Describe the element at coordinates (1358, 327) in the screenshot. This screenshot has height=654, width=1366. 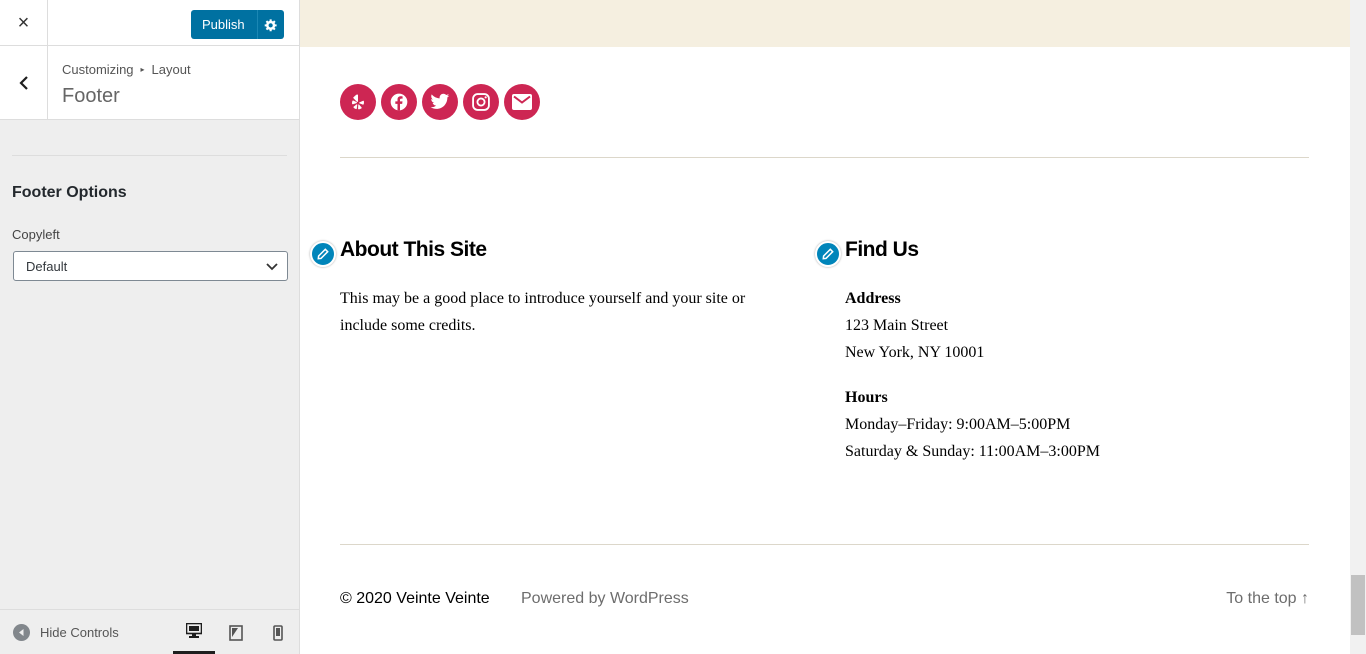
I see `preview-scrollbar-track` at that location.